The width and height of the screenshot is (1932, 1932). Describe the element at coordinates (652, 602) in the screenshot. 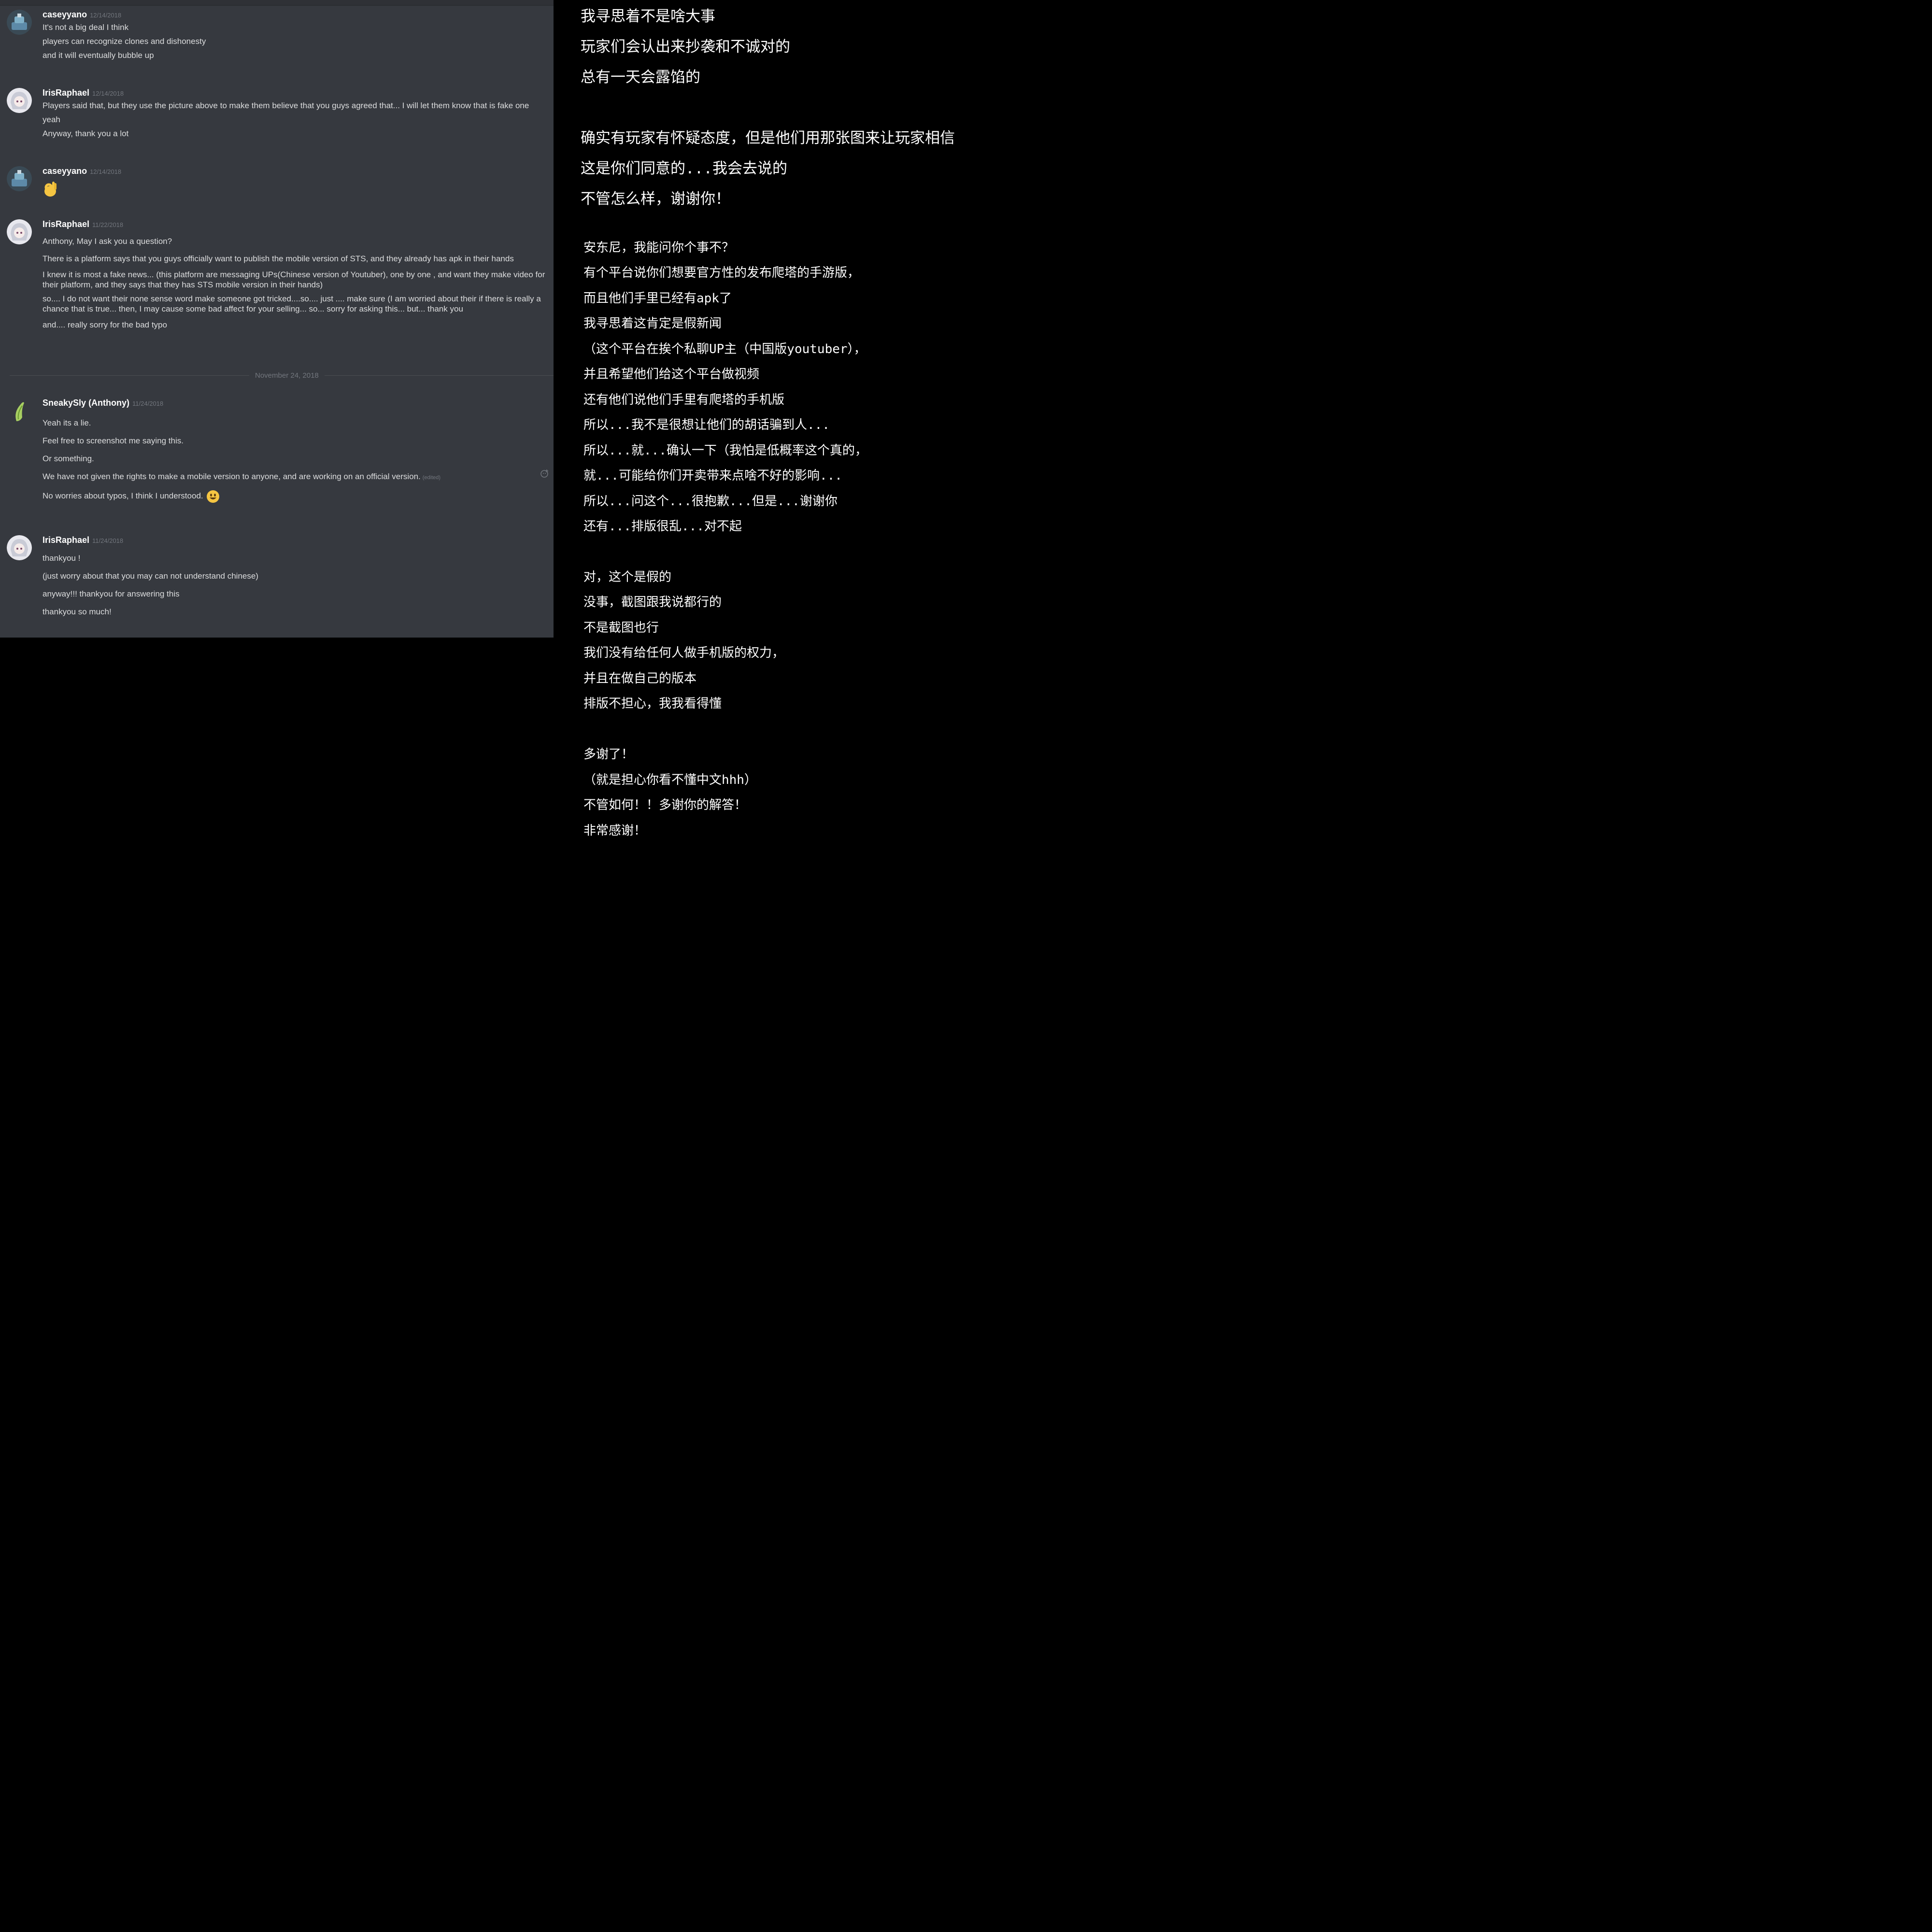

I see `translation-line: 没事，截图跟我说都行的` at that location.